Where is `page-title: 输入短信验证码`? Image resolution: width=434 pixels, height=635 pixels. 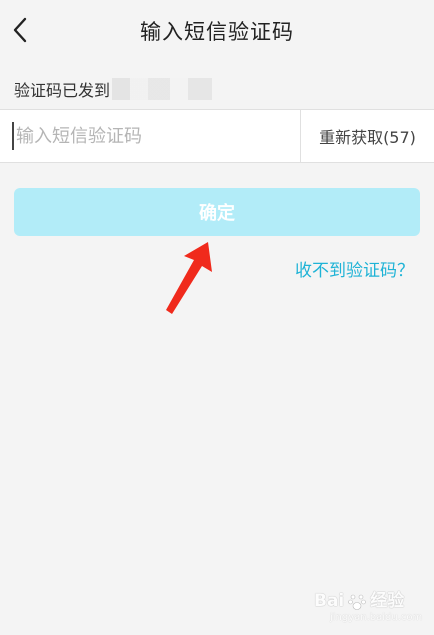
page-title: 输入短信验证码 is located at coordinates (217, 32).